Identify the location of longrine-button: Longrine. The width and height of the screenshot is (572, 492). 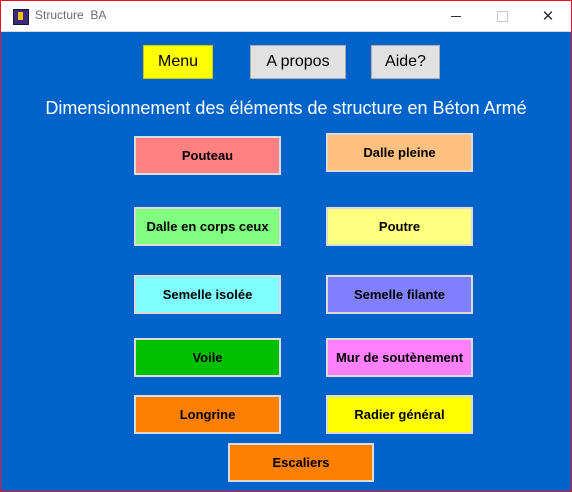
(207, 414).